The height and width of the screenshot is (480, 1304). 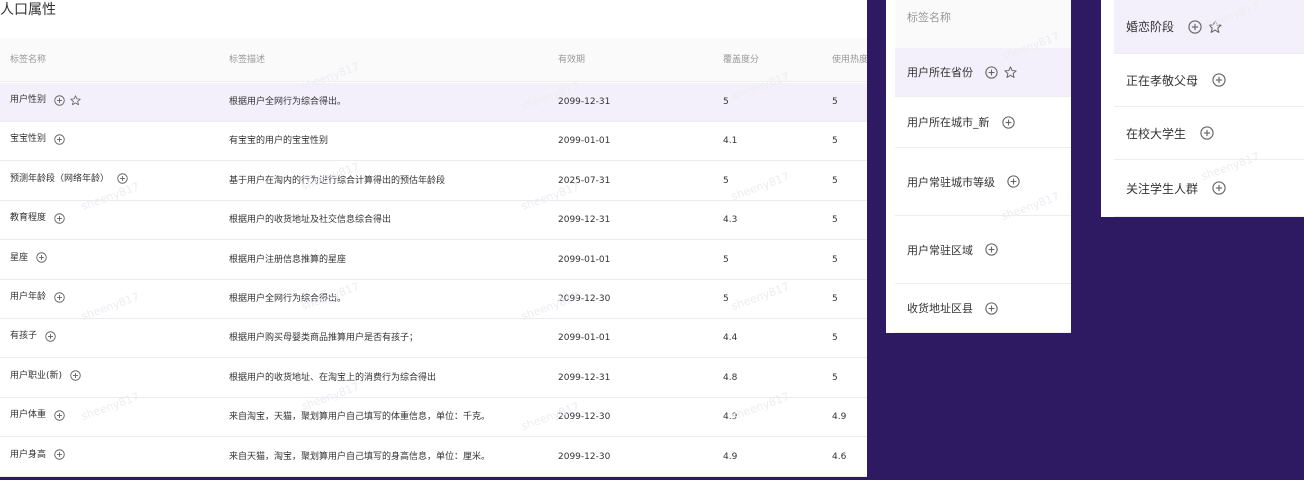 I want to click on tag-name-cell: 用户性别, so click(x=45, y=100).